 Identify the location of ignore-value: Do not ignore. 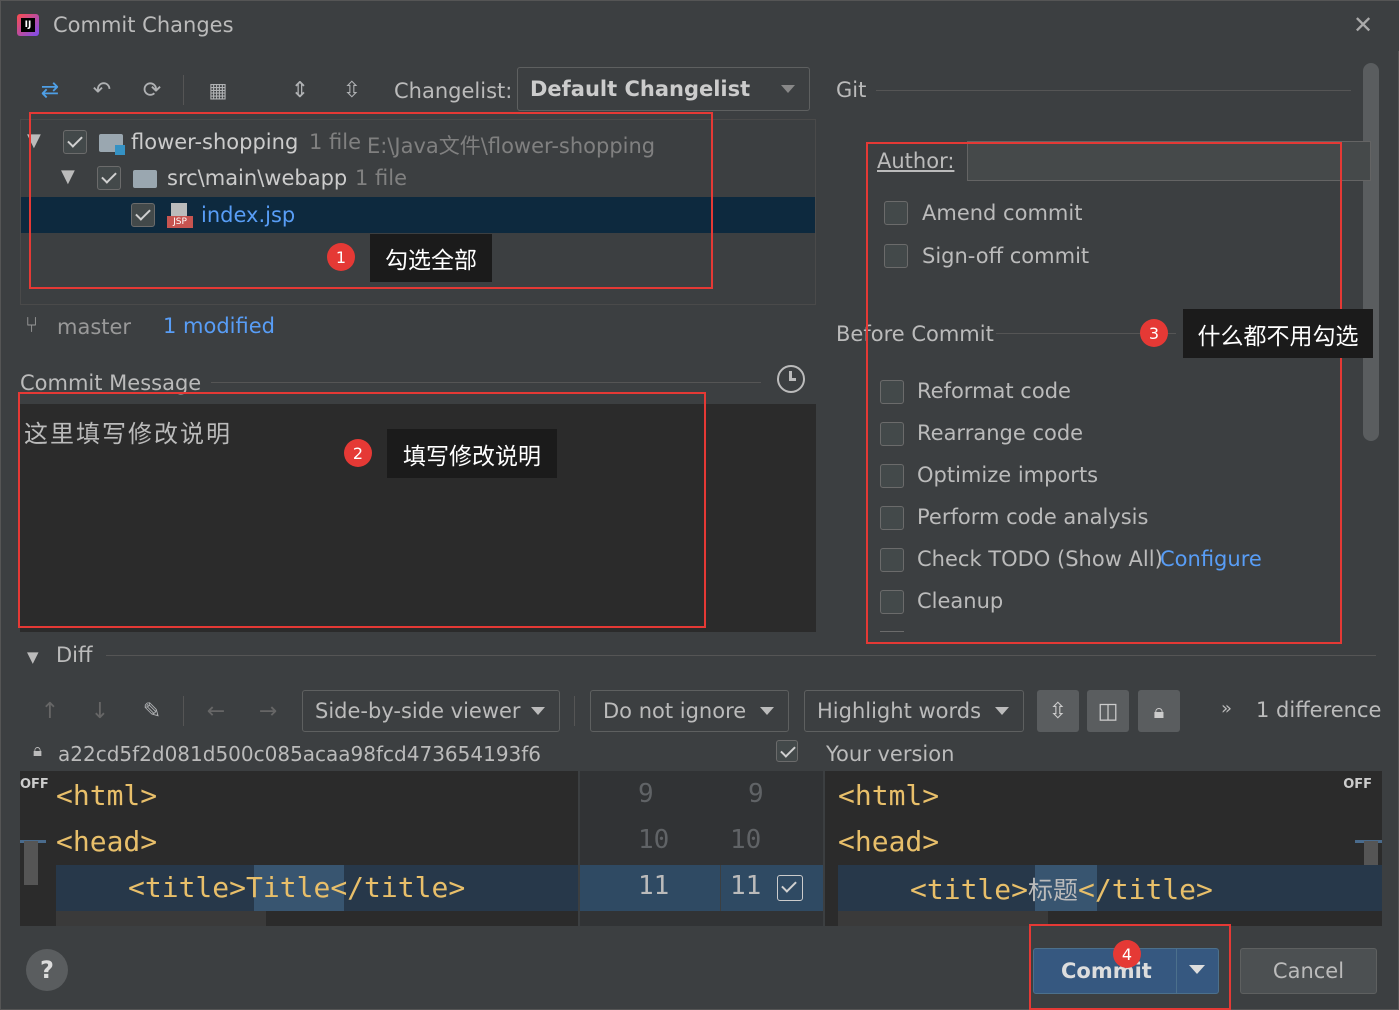
(675, 711).